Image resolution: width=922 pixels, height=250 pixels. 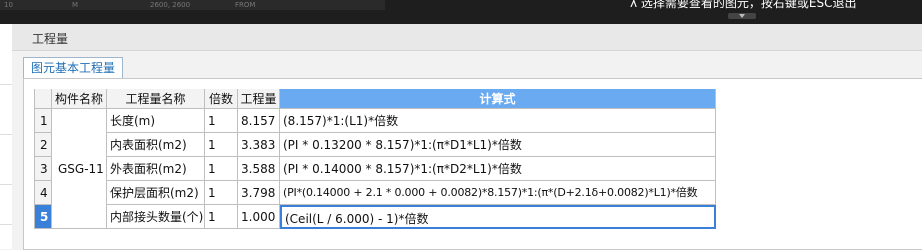 I want to click on collapse-handle, so click(x=742, y=16).